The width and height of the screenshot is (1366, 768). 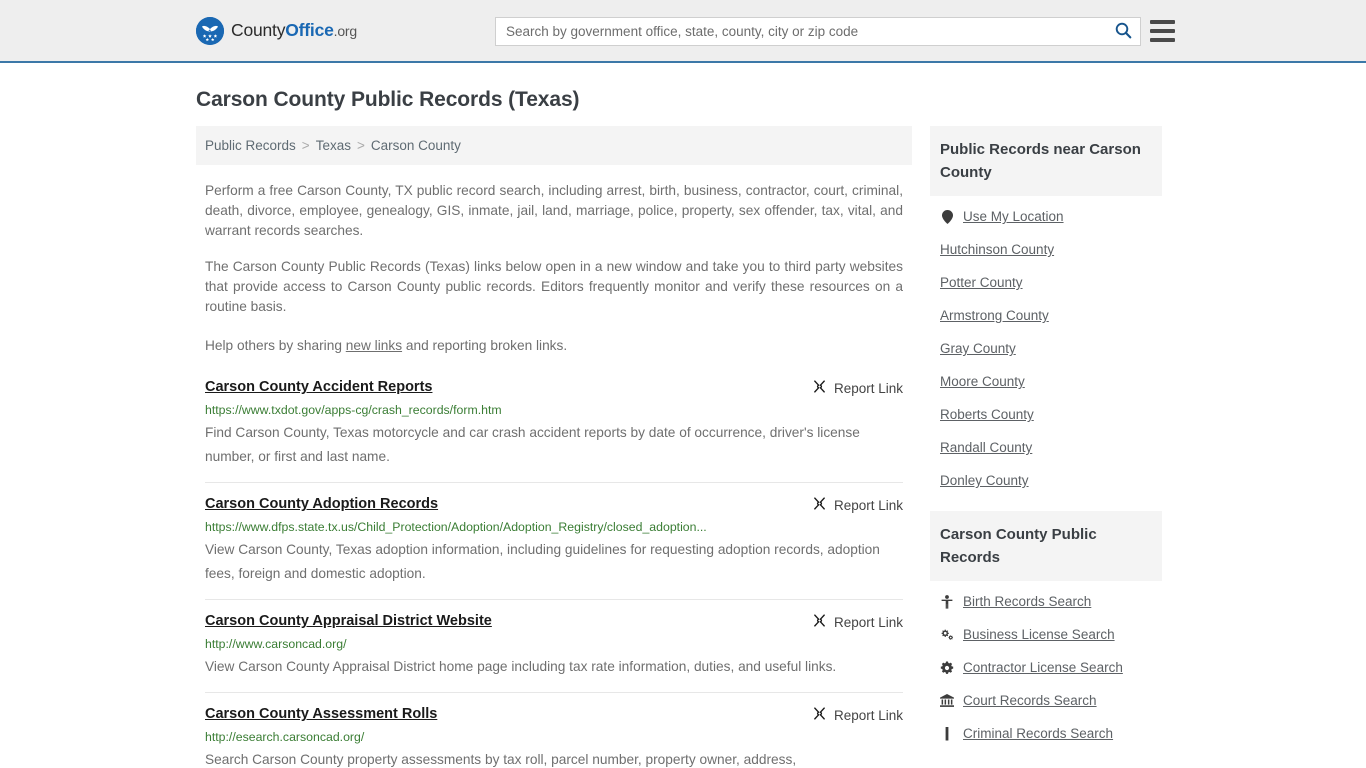 I want to click on search-bar, so click(x=818, y=31).